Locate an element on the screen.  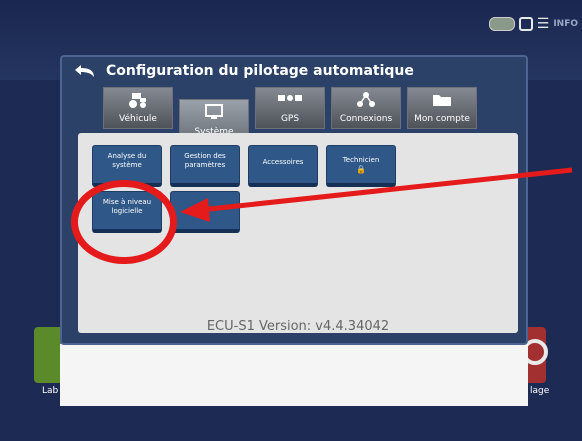
tab-connexions: Connexions is located at coordinates (366, 108).